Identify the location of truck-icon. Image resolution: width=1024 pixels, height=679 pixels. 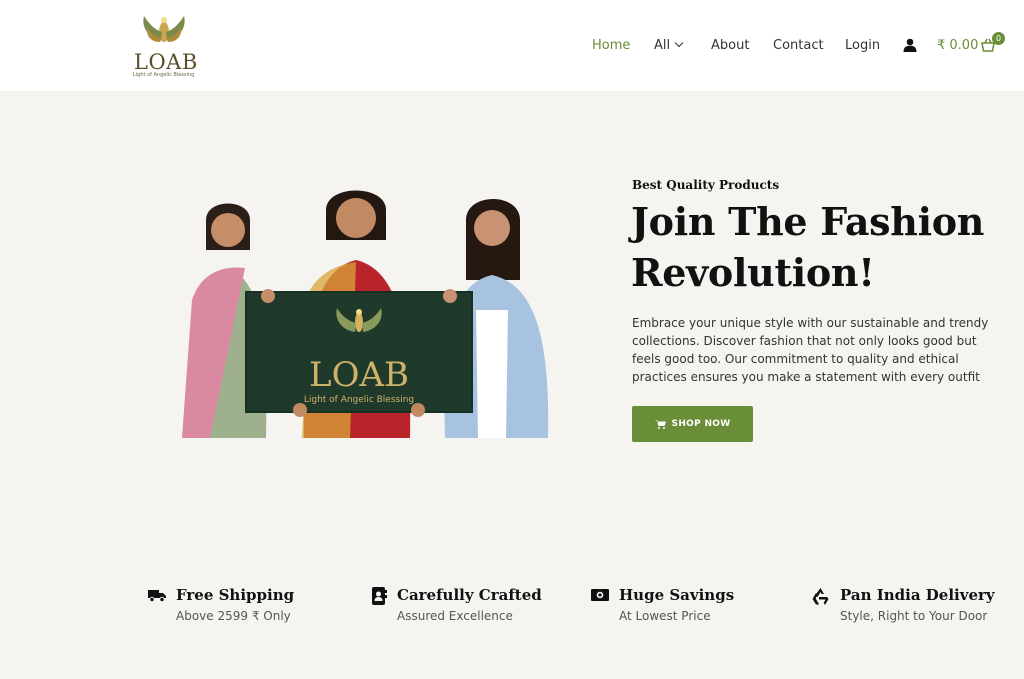
(157, 597).